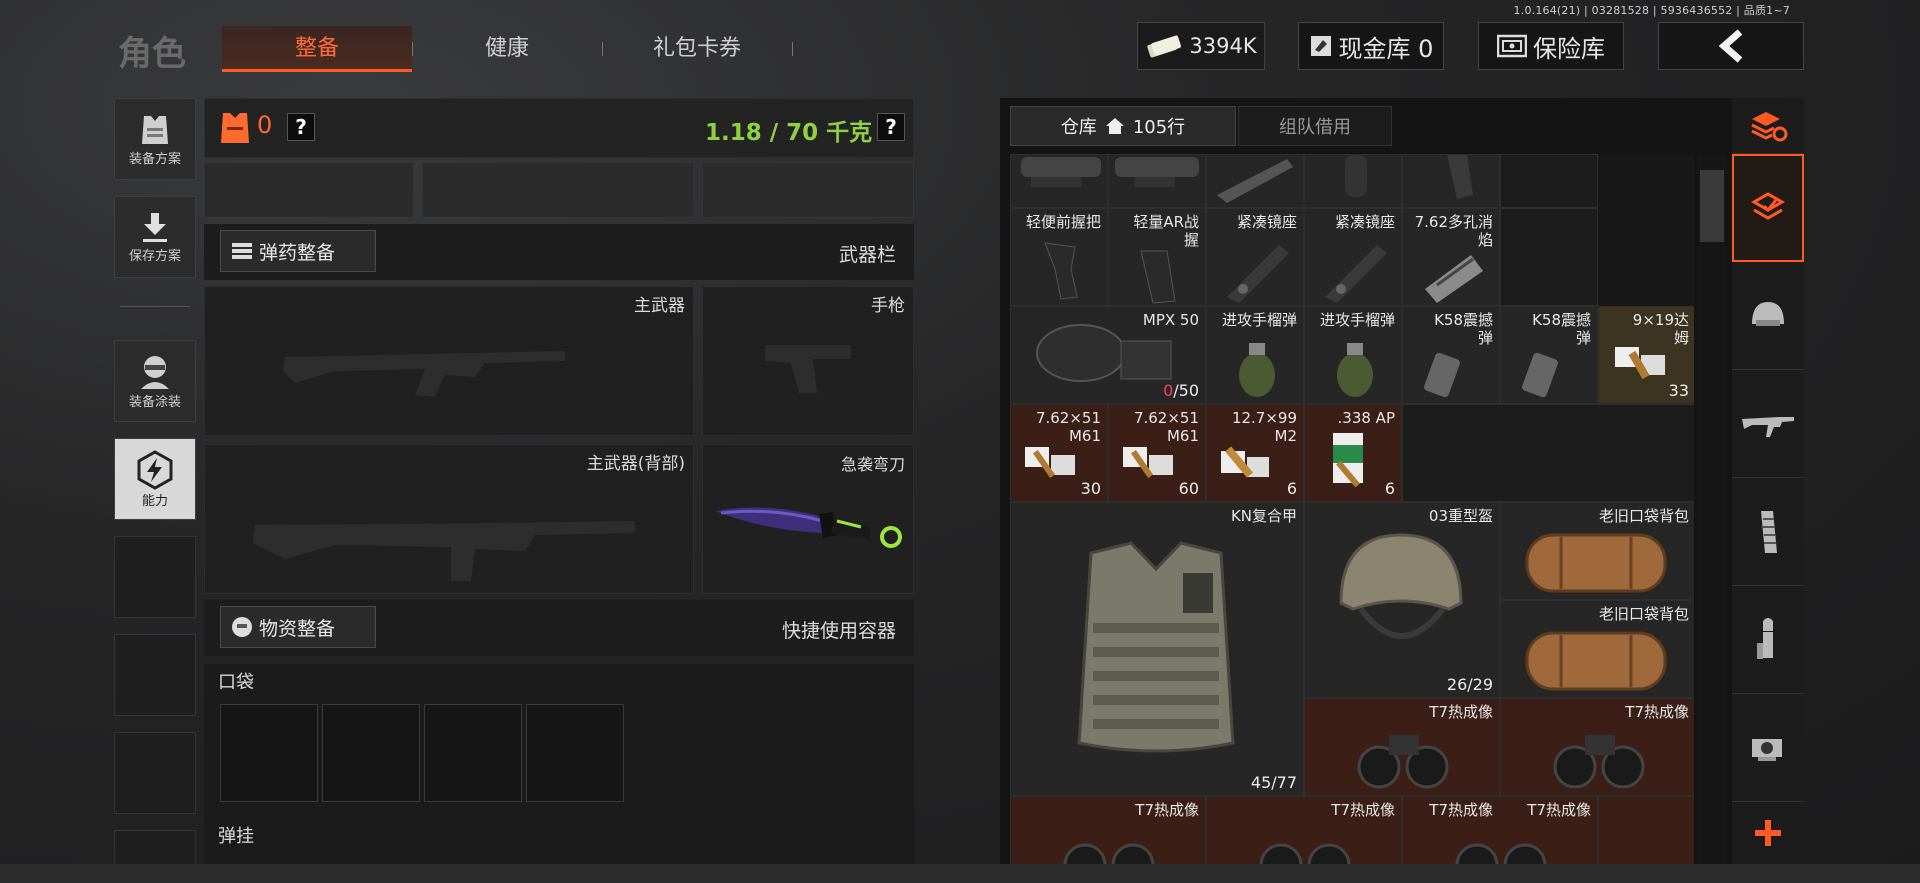 This screenshot has height=883, width=1920. What do you see at coordinates (1059, 453) in the screenshot?
I see `grid-item: 7.62×51 M61 30` at bounding box center [1059, 453].